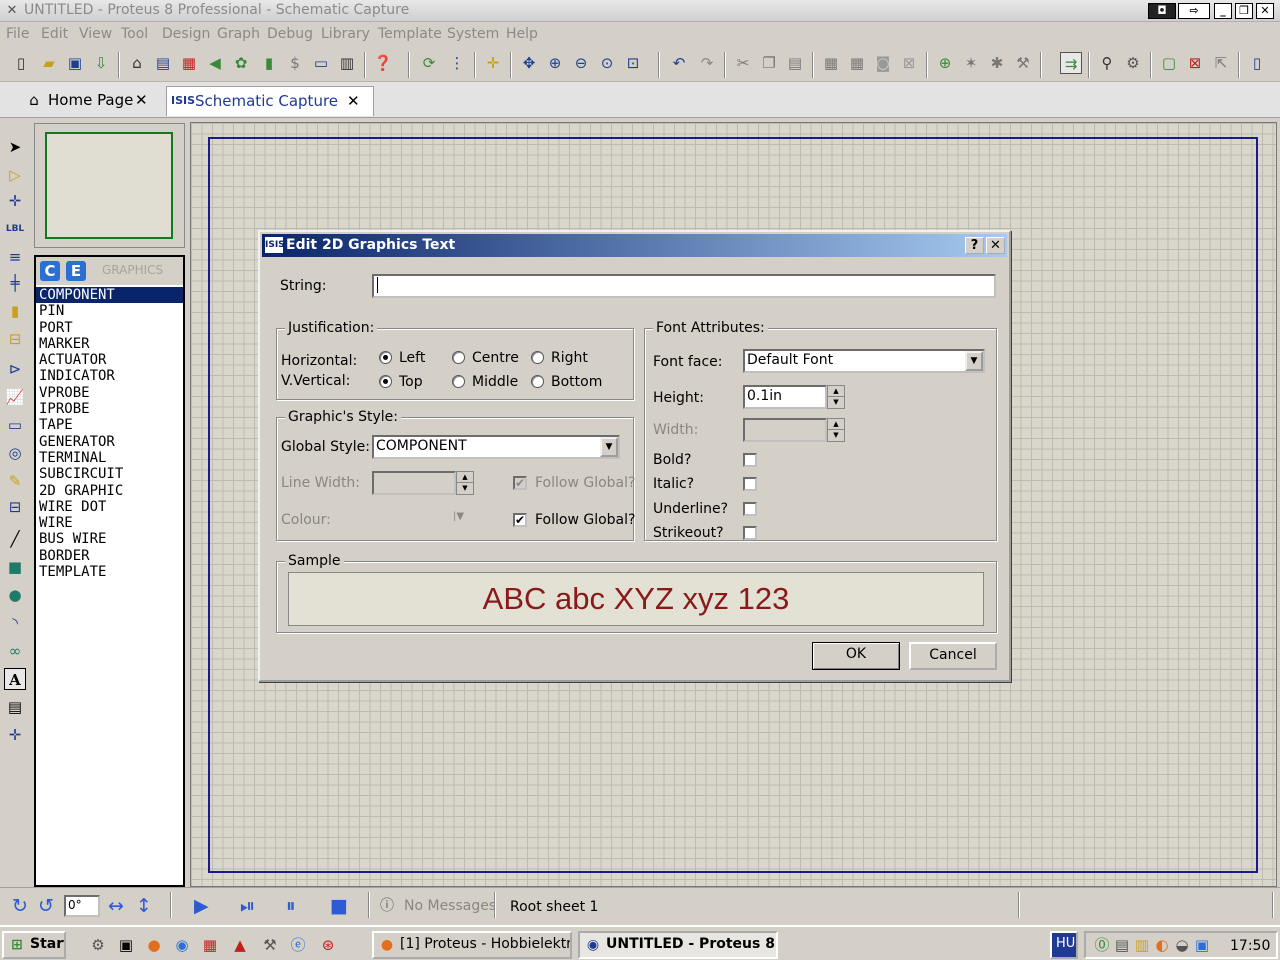 This screenshot has width=1280, height=960. What do you see at coordinates (1162, 11) in the screenshot?
I see `camera-icon: ◘` at bounding box center [1162, 11].